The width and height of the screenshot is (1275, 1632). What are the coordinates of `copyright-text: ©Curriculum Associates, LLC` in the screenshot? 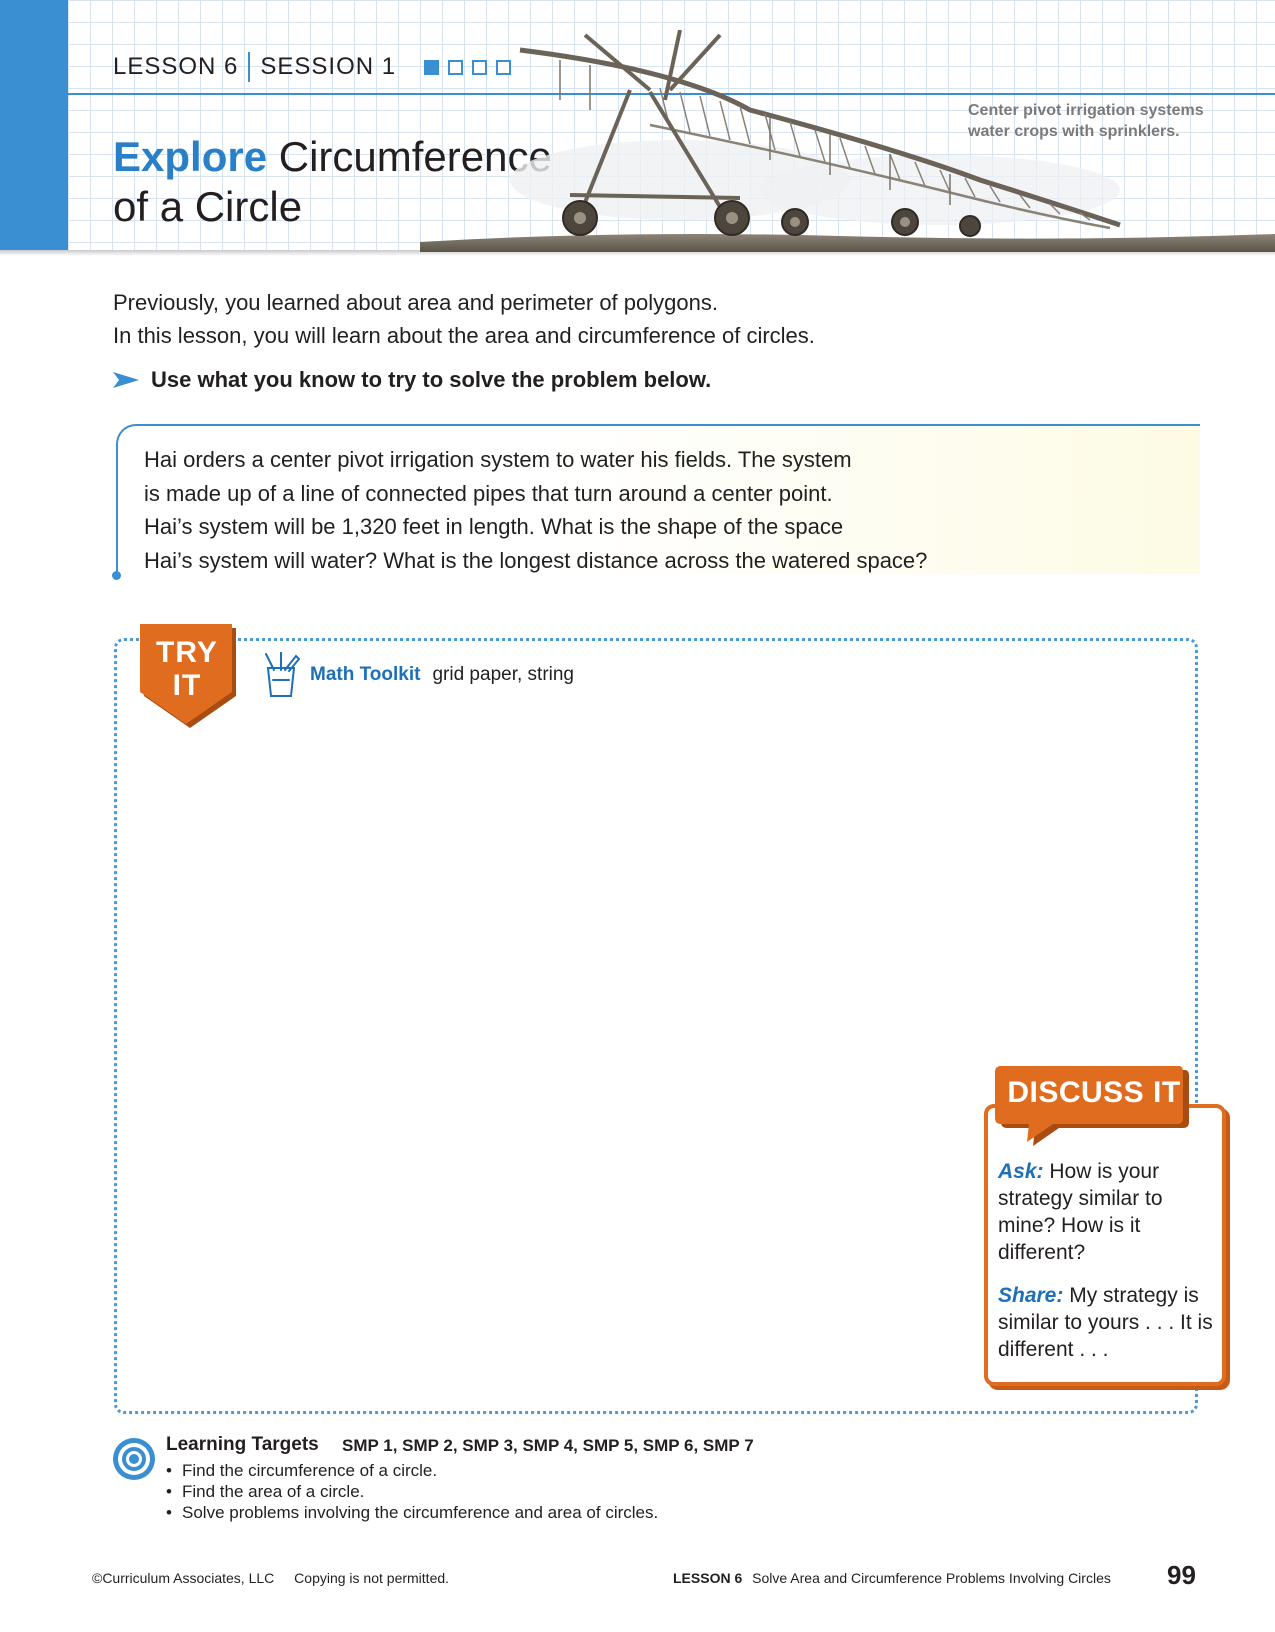 It's located at (183, 1578).